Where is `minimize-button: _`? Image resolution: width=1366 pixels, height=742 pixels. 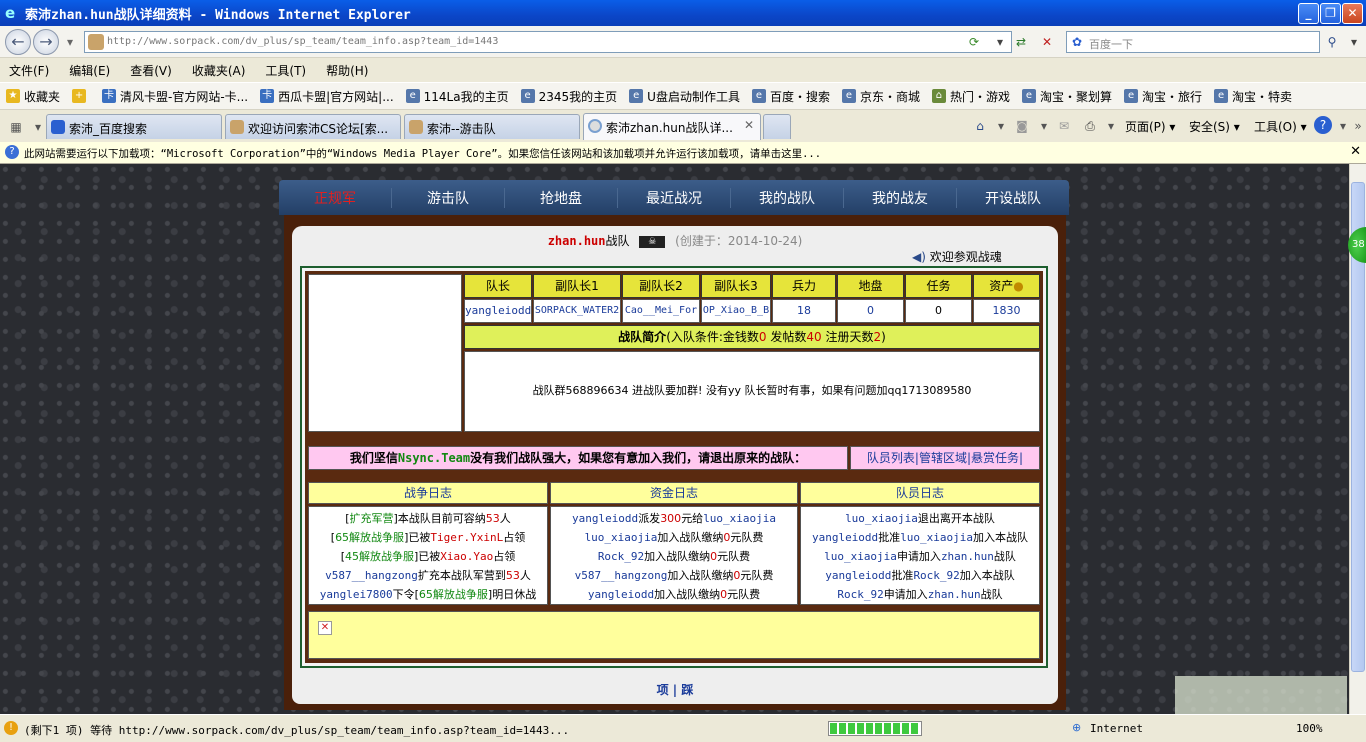 minimize-button: _ is located at coordinates (1308, 13).